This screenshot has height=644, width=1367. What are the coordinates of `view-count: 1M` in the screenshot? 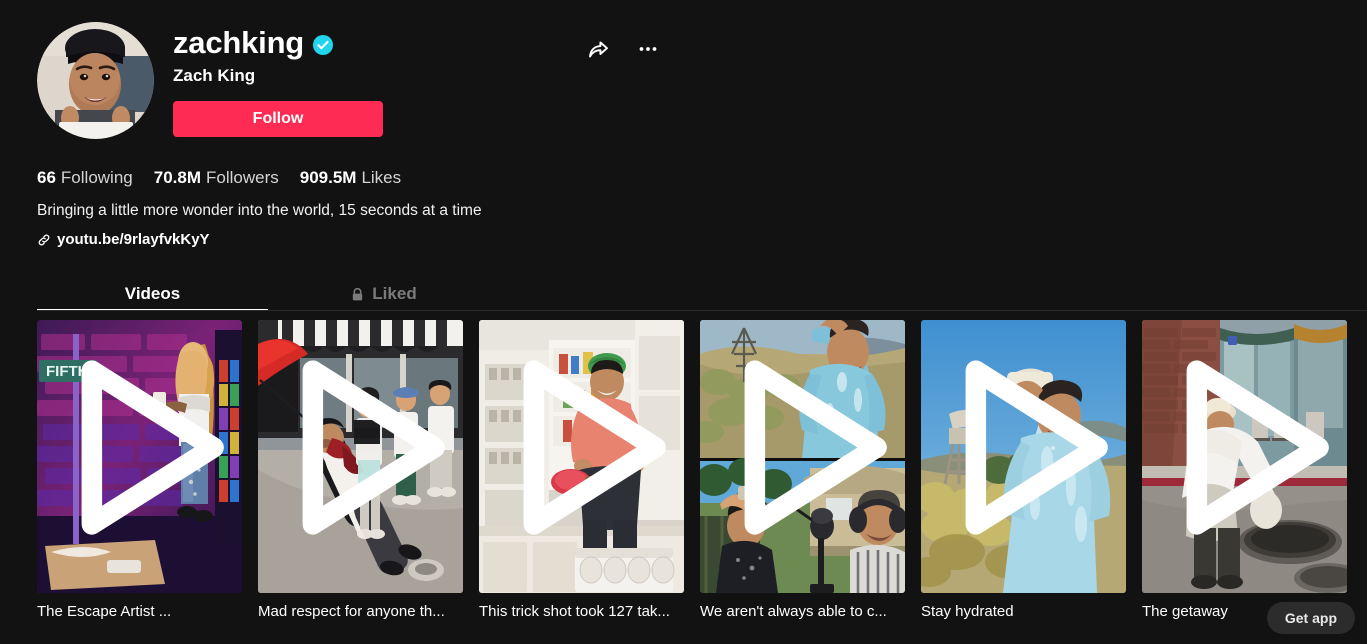 It's located at (144, 452).